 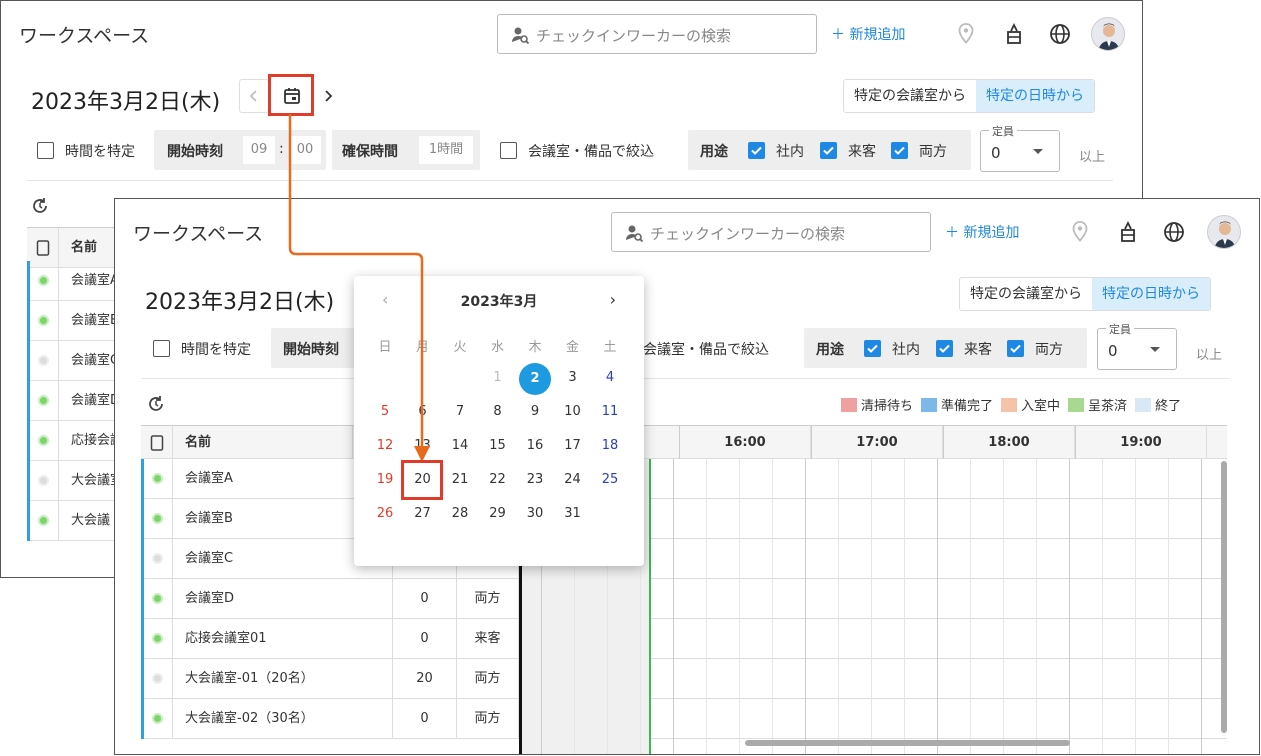 What do you see at coordinates (157, 678) in the screenshot?
I see `status-dot-icon` at bounding box center [157, 678].